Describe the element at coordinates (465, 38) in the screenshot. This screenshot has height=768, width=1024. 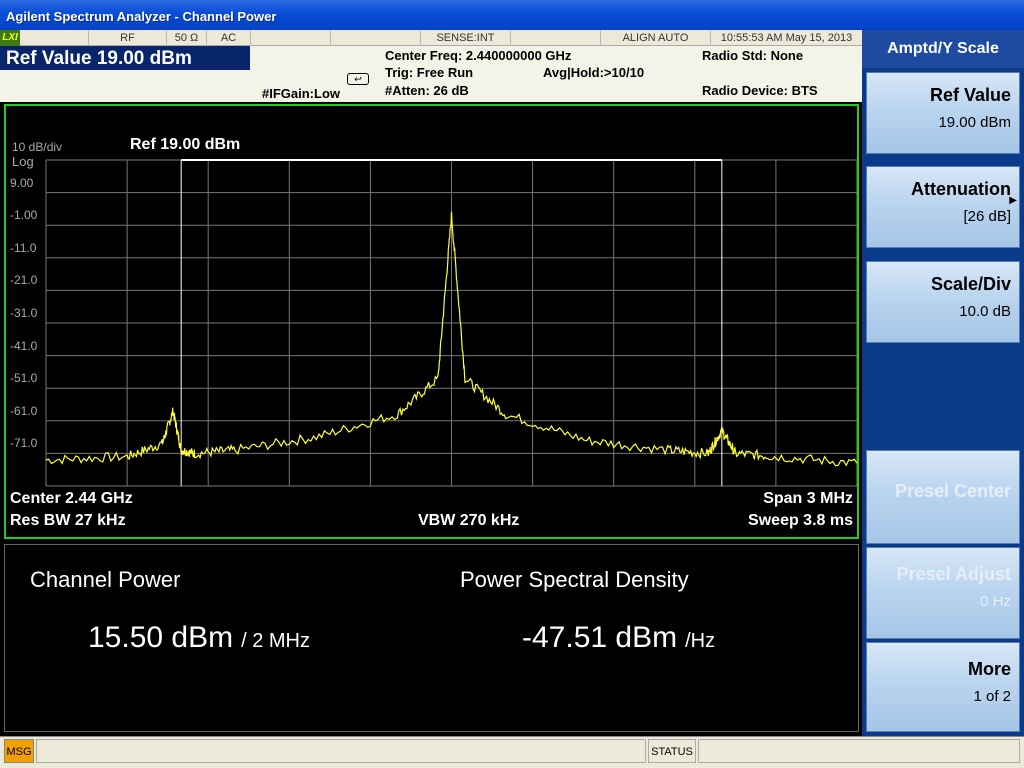
I see `sense-indicator: SENSE:INT` at that location.